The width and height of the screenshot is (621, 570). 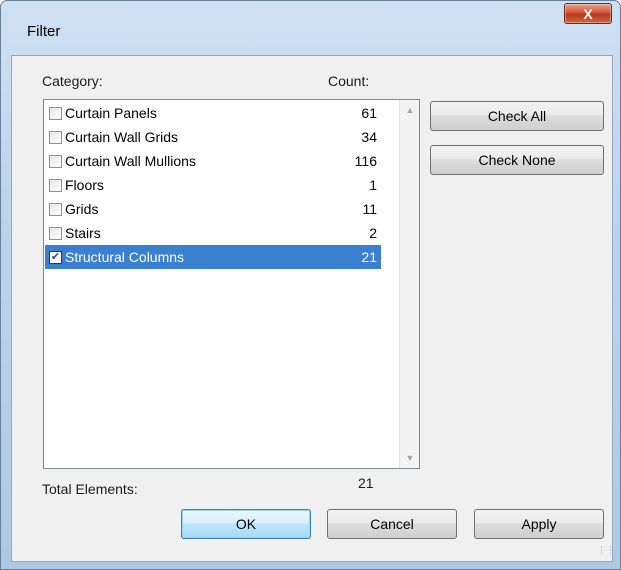 I want to click on close-icon: X, so click(x=588, y=13).